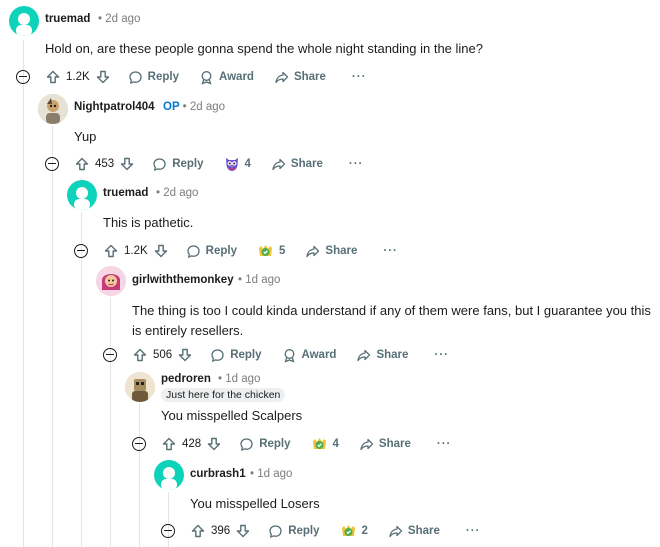 This screenshot has width=660, height=547. I want to click on vote-count: 453, so click(105, 164).